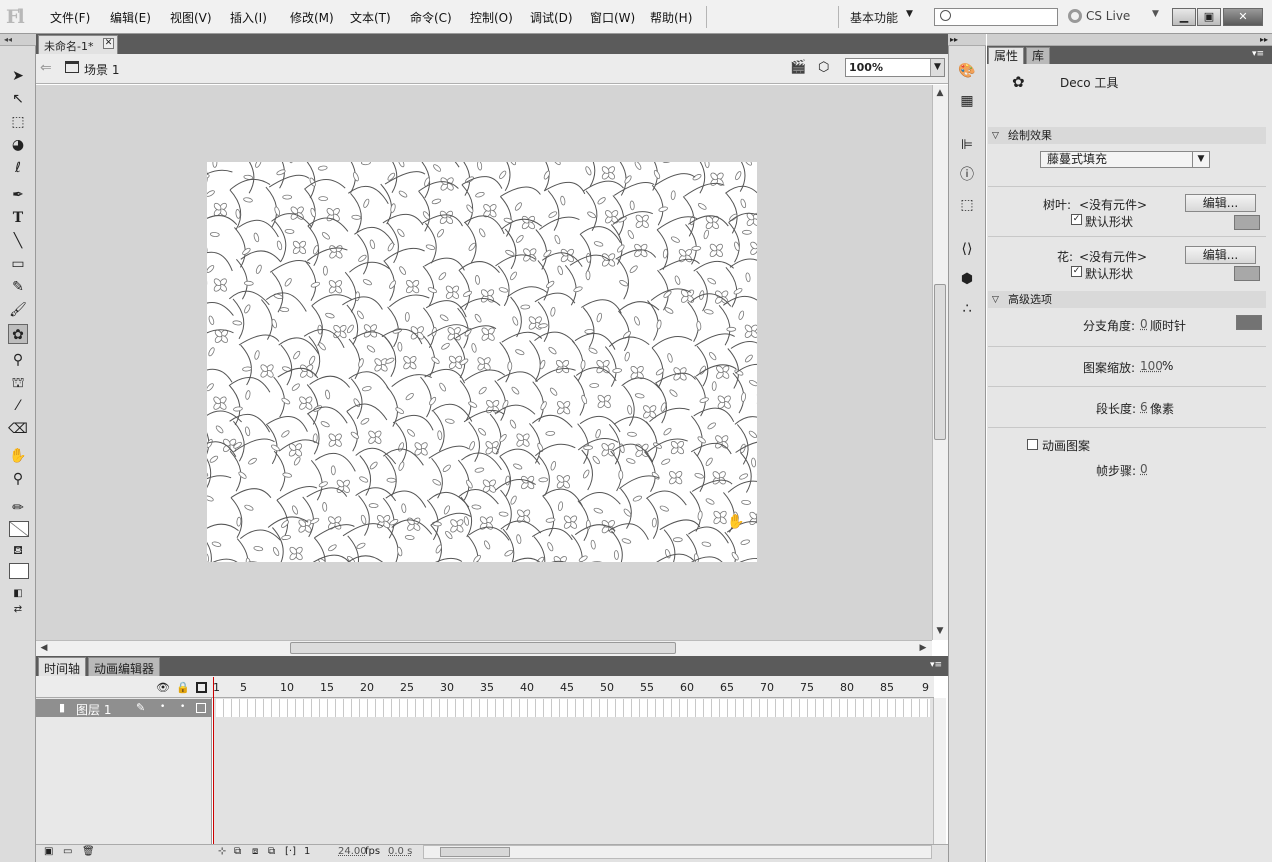 Image resolution: width=1272 pixels, height=862 pixels. What do you see at coordinates (1144, 469) in the screenshot?
I see `frame-step-value: 0` at bounding box center [1144, 469].